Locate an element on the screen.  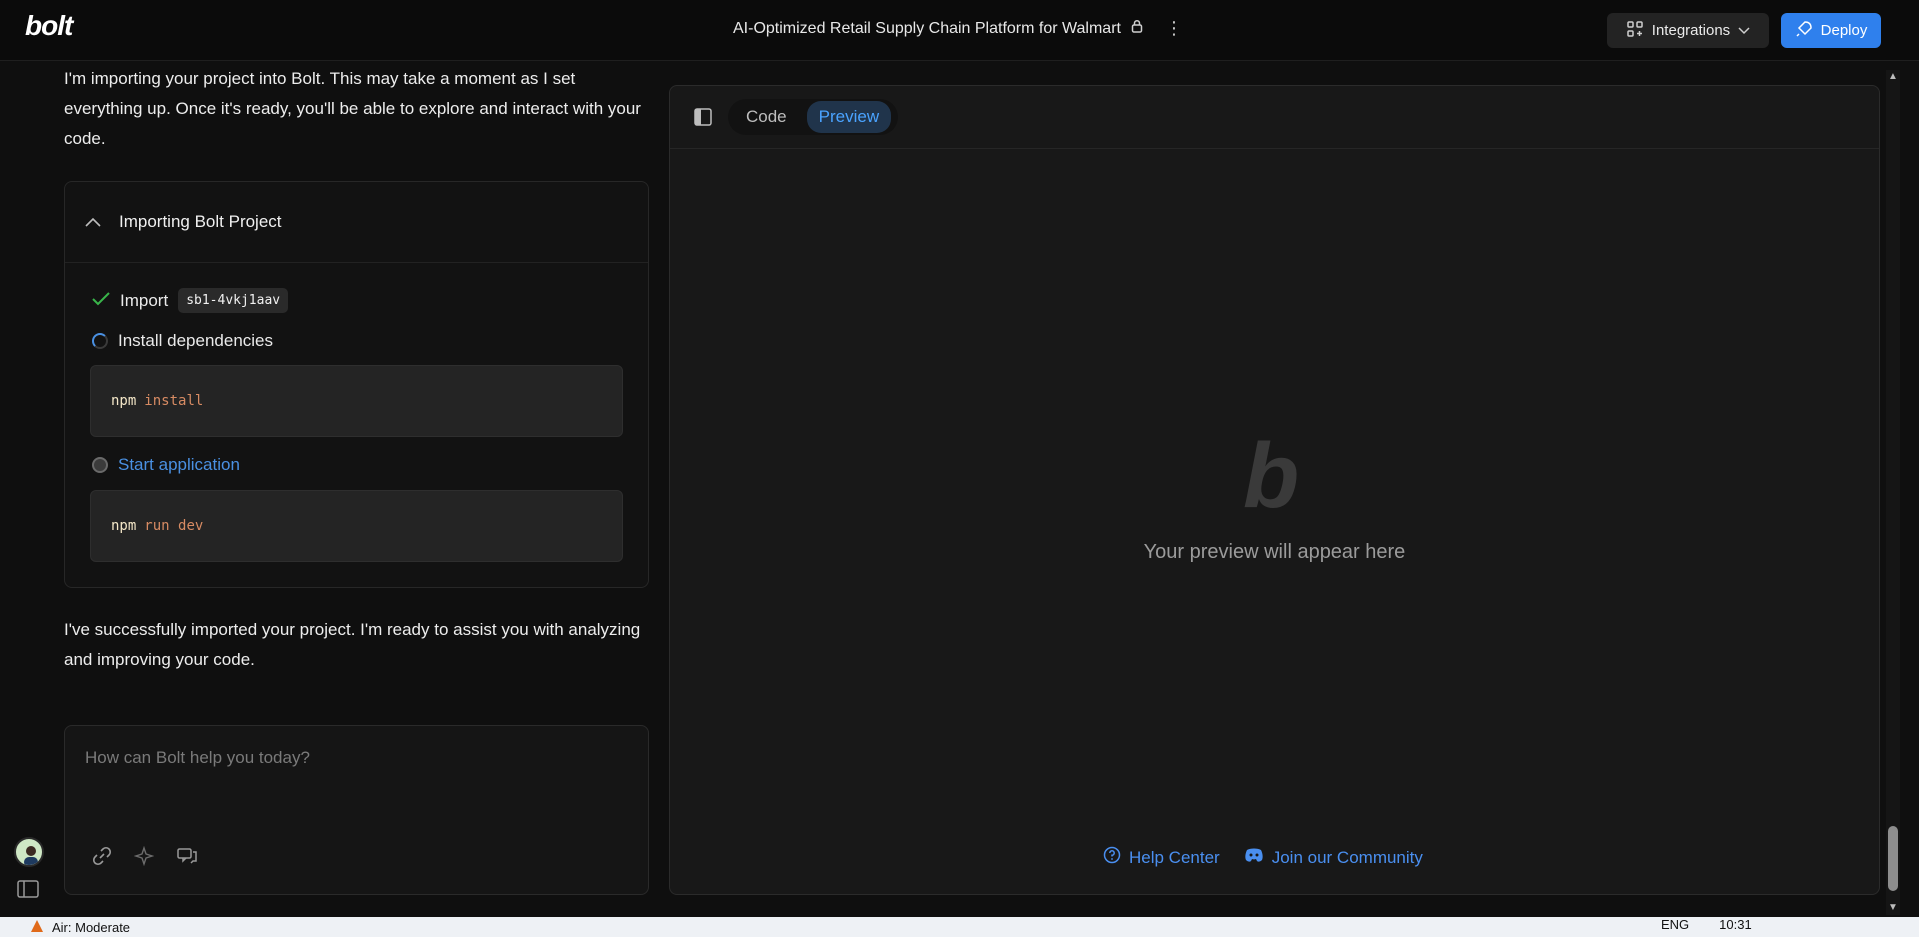
sparkle-icon is located at coordinates (144, 856).